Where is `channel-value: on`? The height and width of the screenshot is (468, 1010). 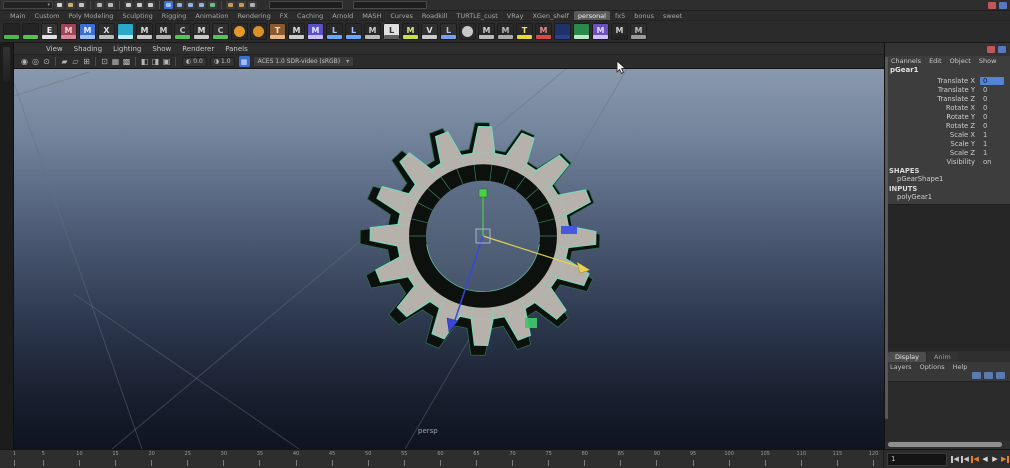 channel-value: on is located at coordinates (995, 162).